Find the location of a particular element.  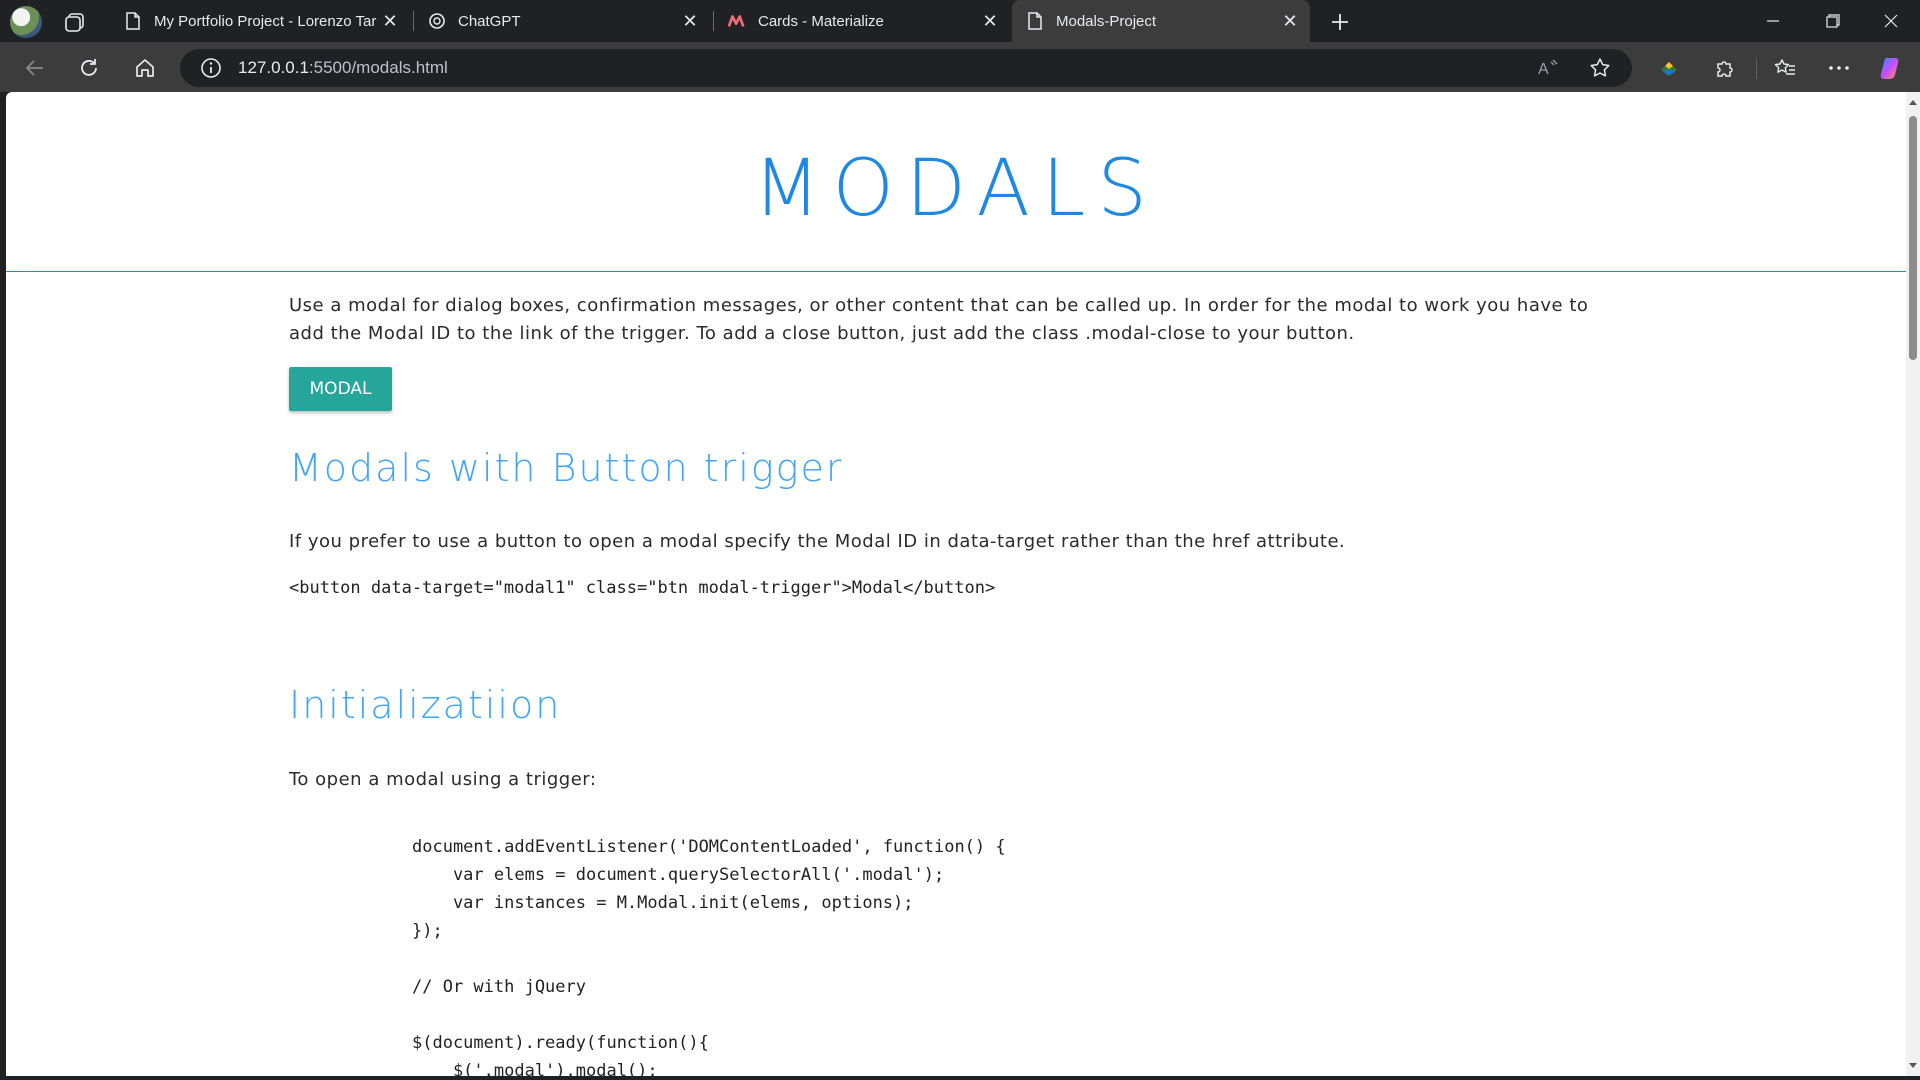

section-heading-button-trigger: Modals with Button trigger is located at coordinates (566, 468).